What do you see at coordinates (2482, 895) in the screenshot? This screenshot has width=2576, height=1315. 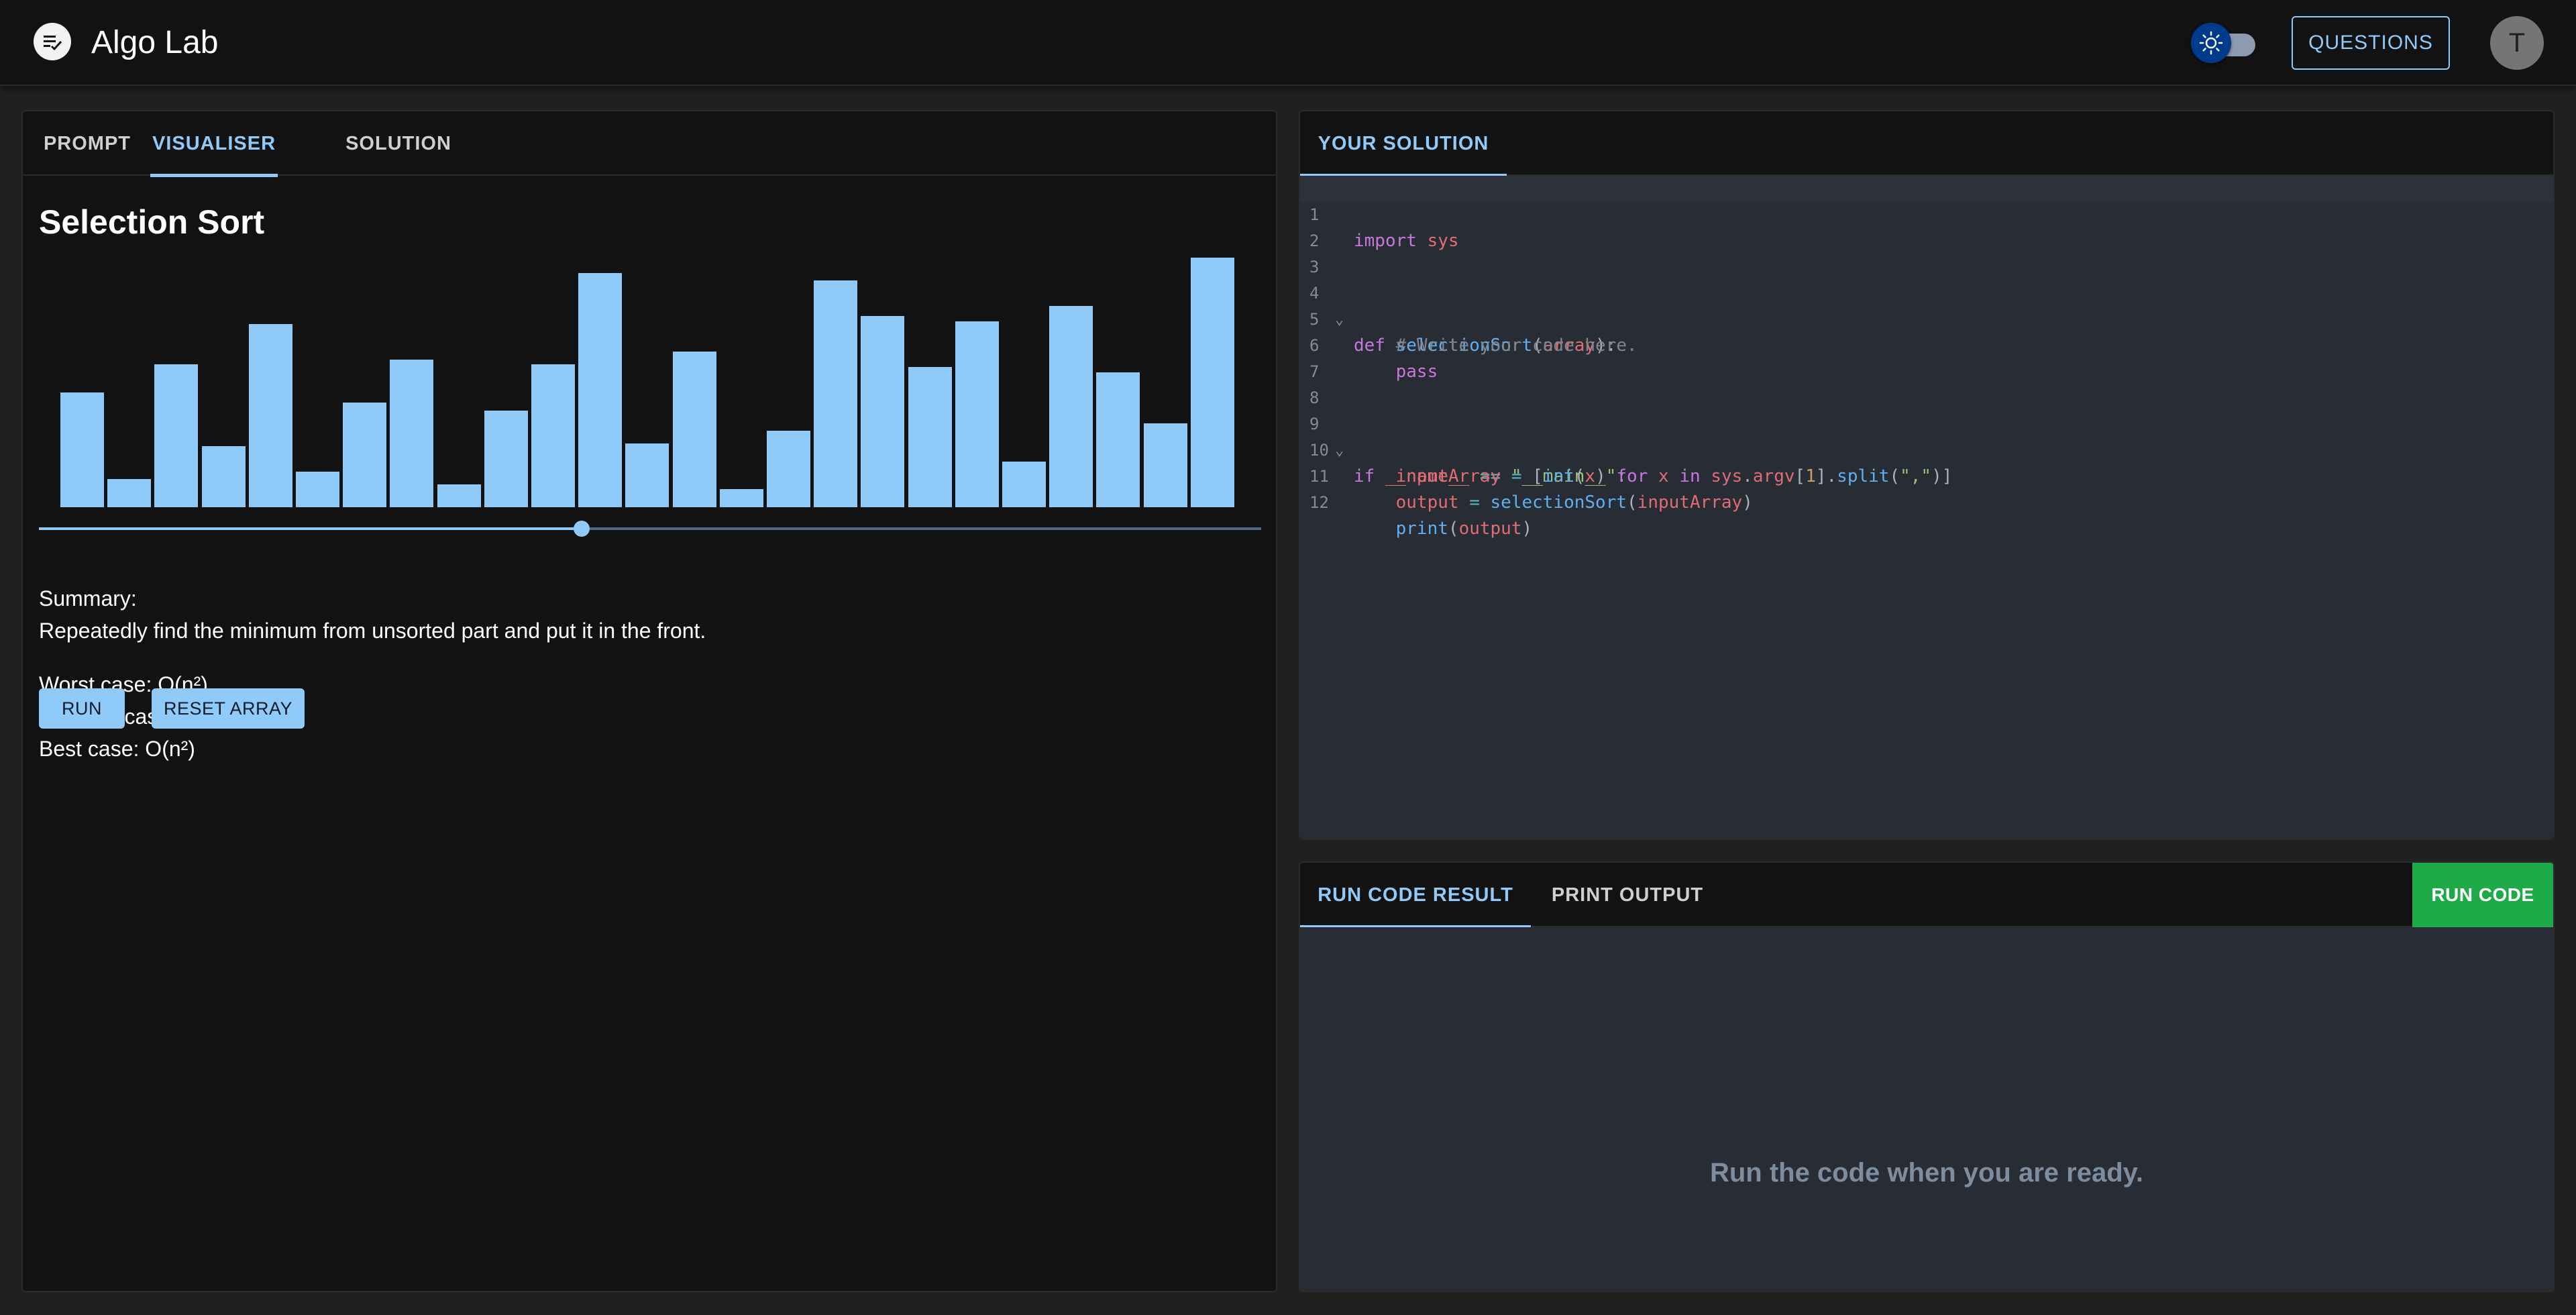 I see `run-code-button: RUN CODE` at bounding box center [2482, 895].